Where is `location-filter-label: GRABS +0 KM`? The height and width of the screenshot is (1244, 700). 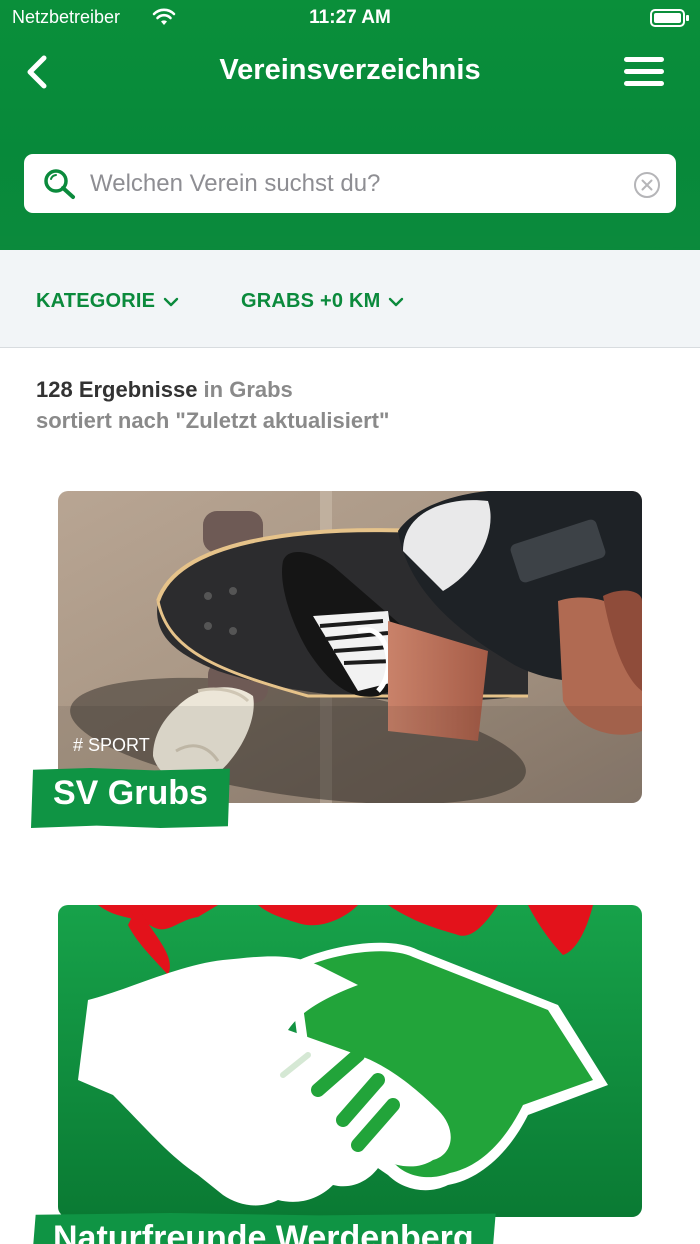
location-filter-label: GRABS +0 KM is located at coordinates (311, 301).